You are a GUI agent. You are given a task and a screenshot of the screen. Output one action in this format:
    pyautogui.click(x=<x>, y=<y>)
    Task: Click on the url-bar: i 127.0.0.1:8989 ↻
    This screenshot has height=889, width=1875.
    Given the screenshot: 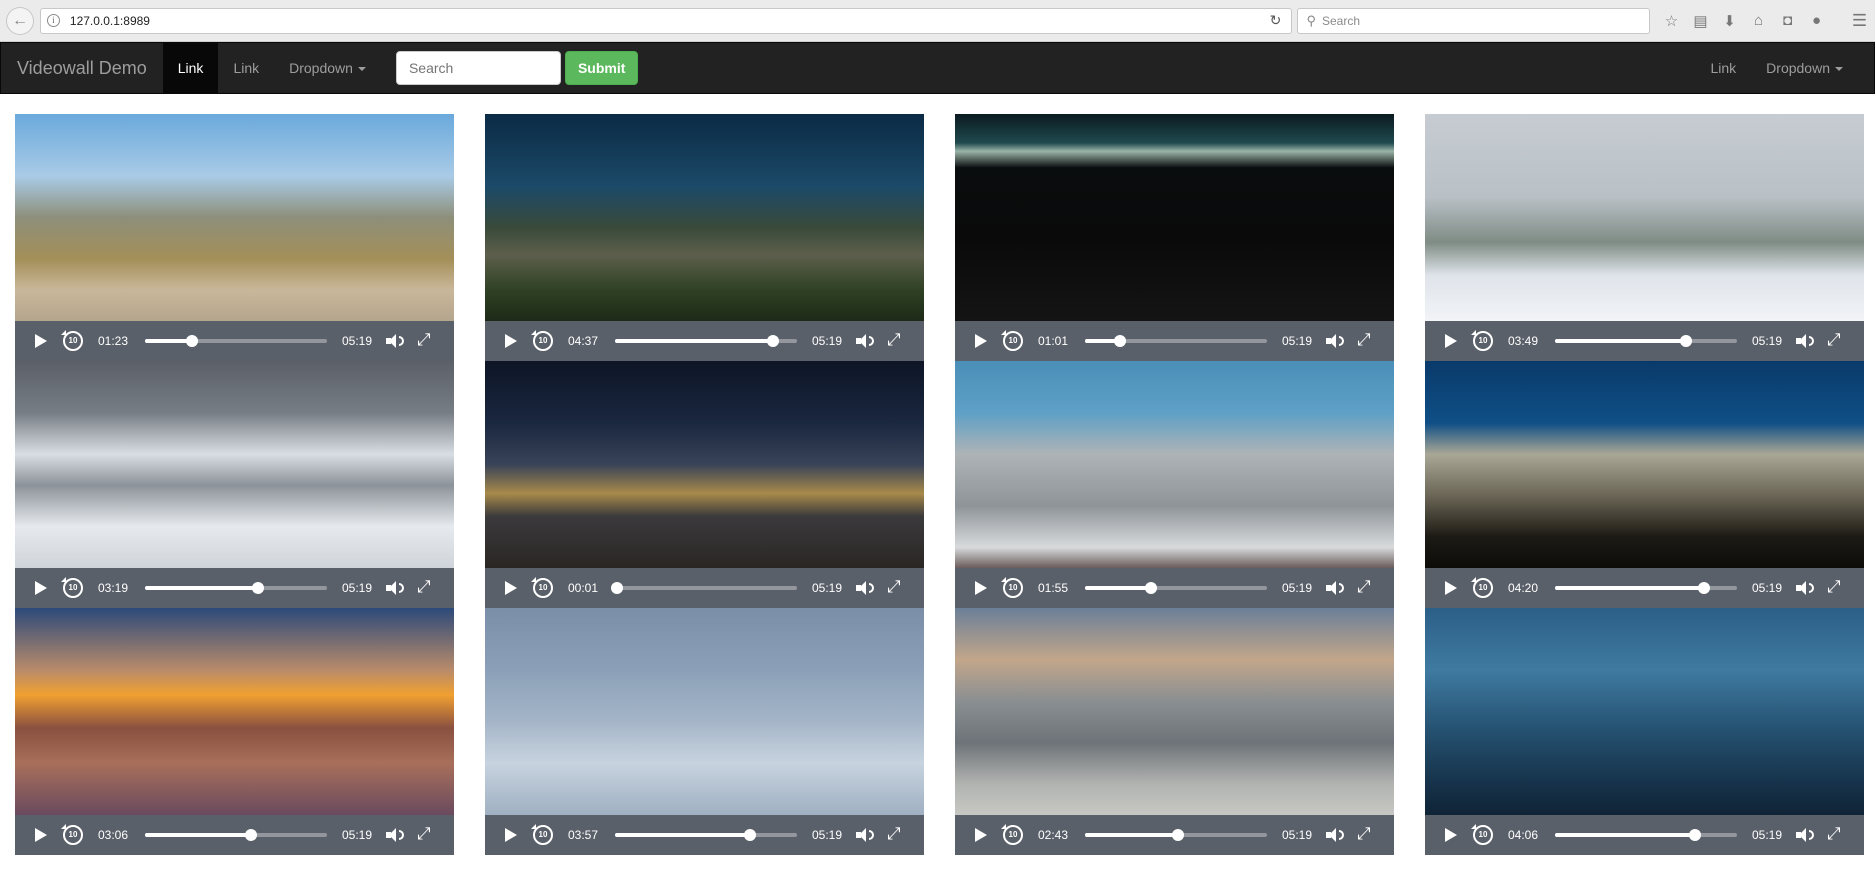 What is the action you would take?
    pyautogui.click(x=666, y=20)
    